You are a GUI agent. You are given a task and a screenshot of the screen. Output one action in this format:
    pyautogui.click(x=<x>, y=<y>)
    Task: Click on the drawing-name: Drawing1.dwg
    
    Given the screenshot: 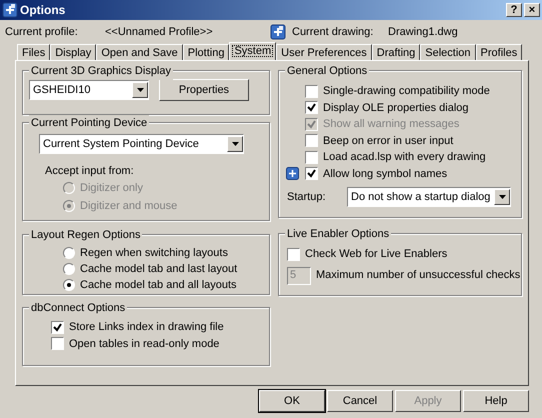 What is the action you would take?
    pyautogui.click(x=423, y=32)
    